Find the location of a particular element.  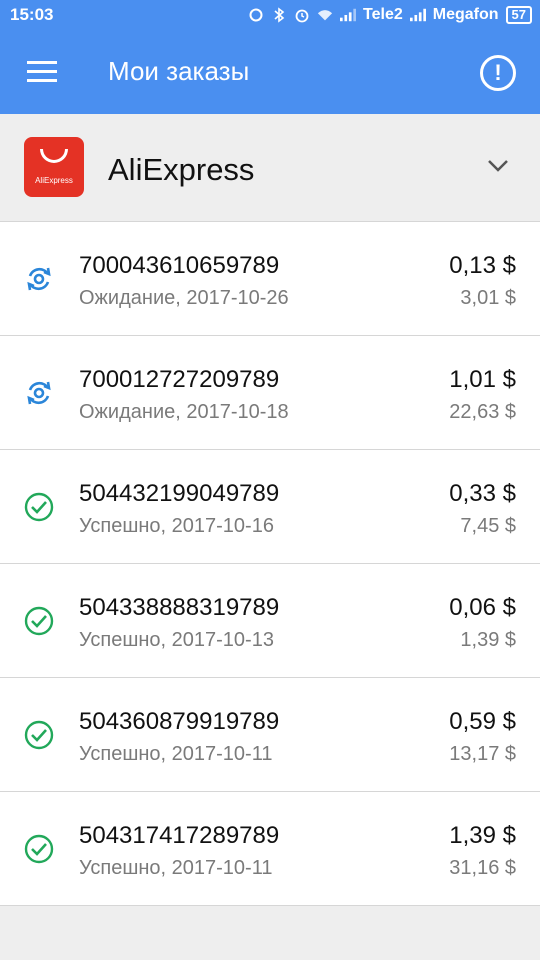

order-total: 13,17 $ is located at coordinates (482, 754).